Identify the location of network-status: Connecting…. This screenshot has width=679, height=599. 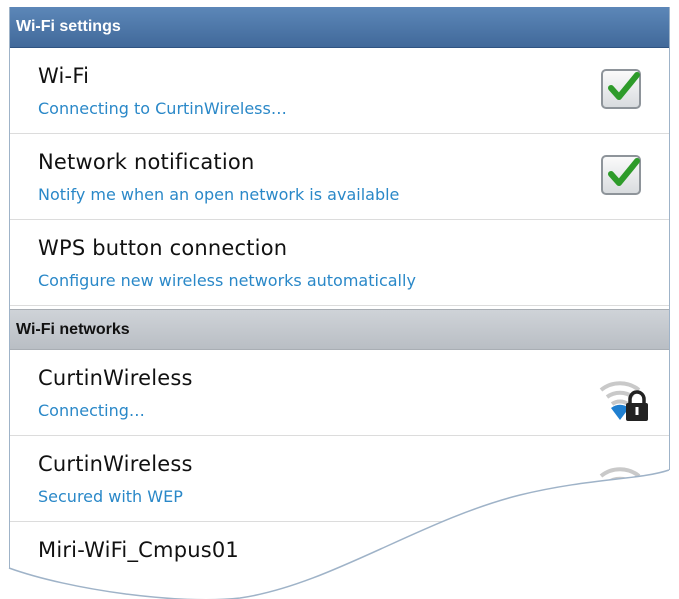
(91, 410).